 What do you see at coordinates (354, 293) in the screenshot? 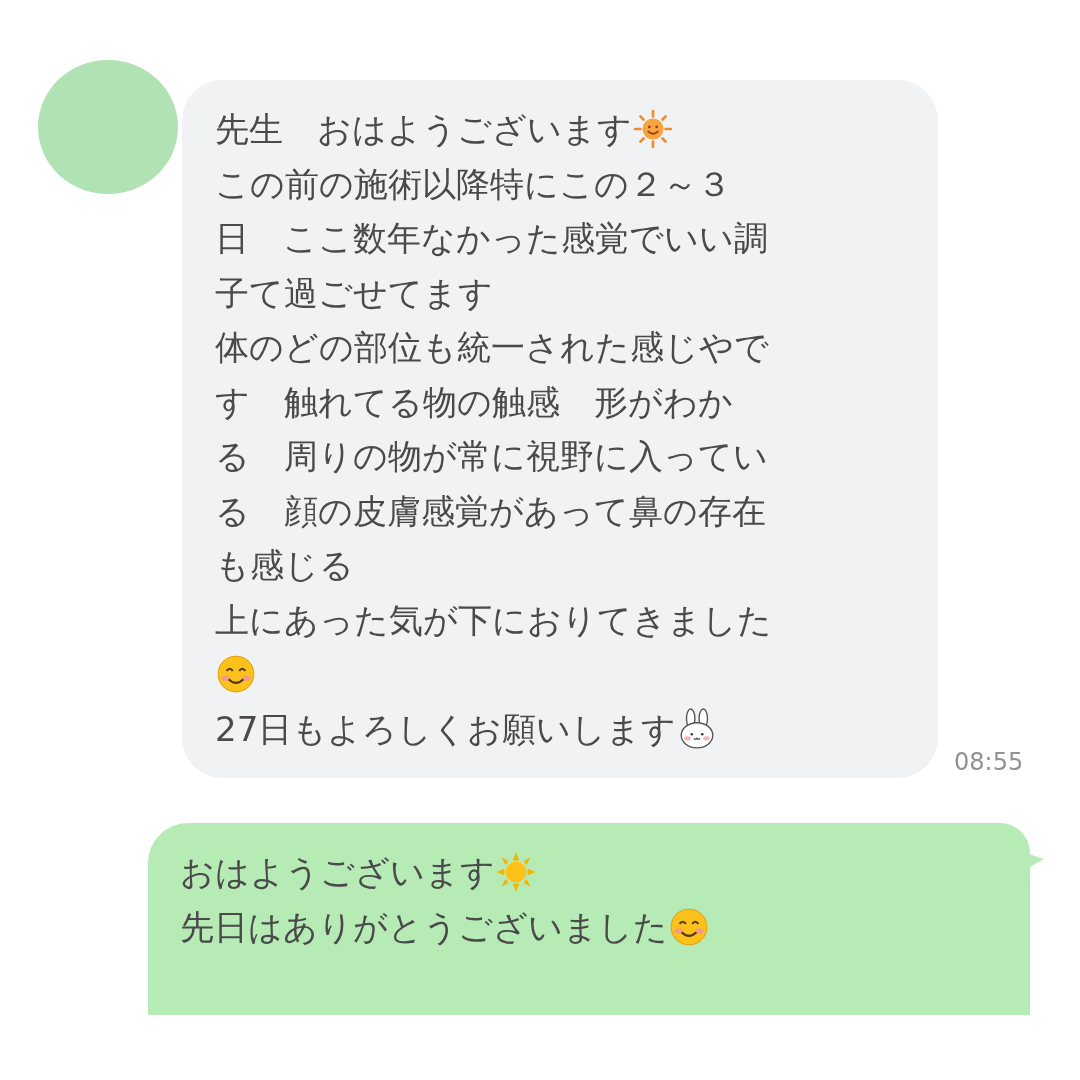
I see `message-text: 子て過ごせてます` at bounding box center [354, 293].